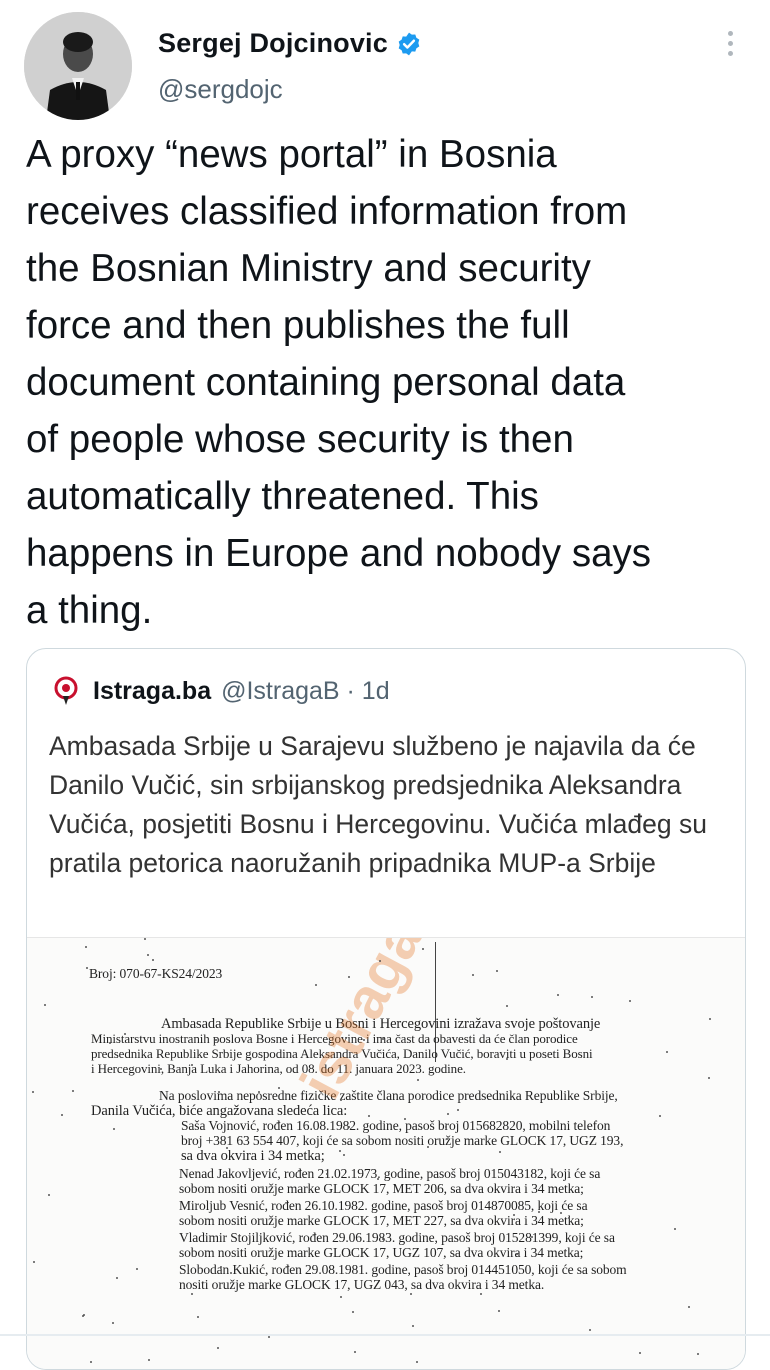 Image resolution: width=770 pixels, height=1370 pixels. Describe the element at coordinates (730, 44) in the screenshot. I see `vertical-ellipsis-icon` at that location.